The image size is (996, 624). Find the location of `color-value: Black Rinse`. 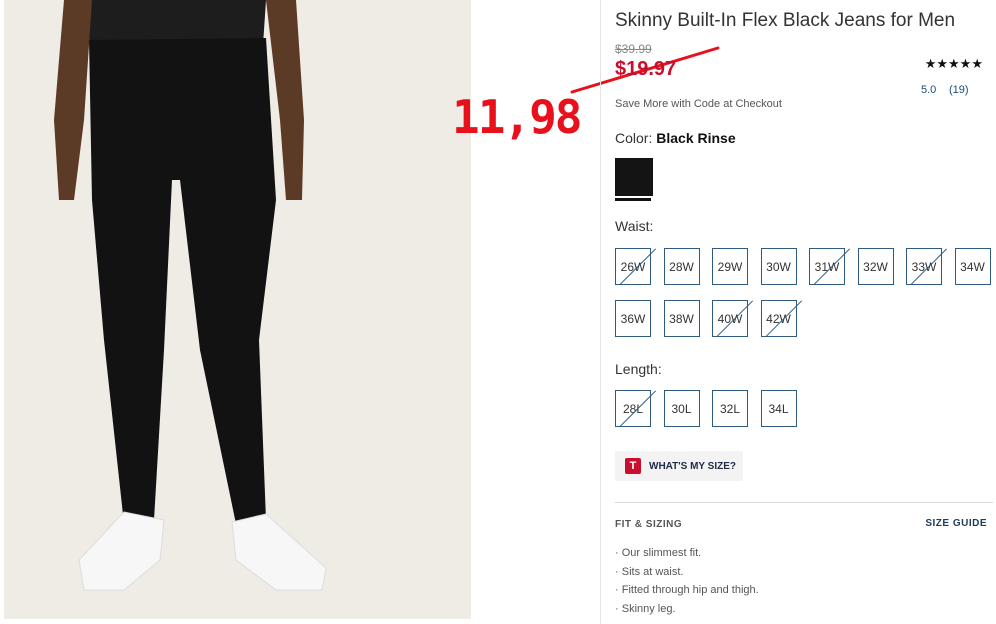

color-value: Black Rinse is located at coordinates (696, 138).